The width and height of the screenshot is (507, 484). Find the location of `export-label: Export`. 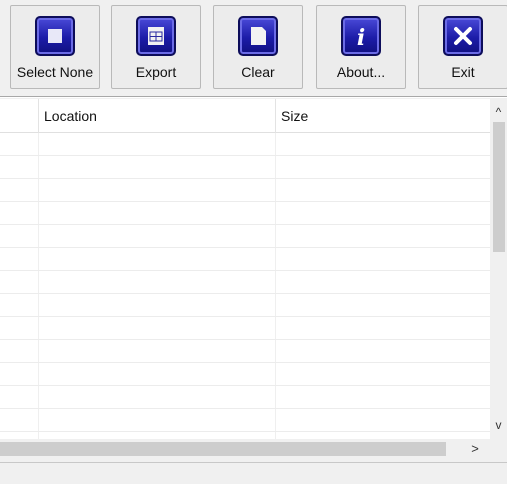

export-label: Export is located at coordinates (156, 72).